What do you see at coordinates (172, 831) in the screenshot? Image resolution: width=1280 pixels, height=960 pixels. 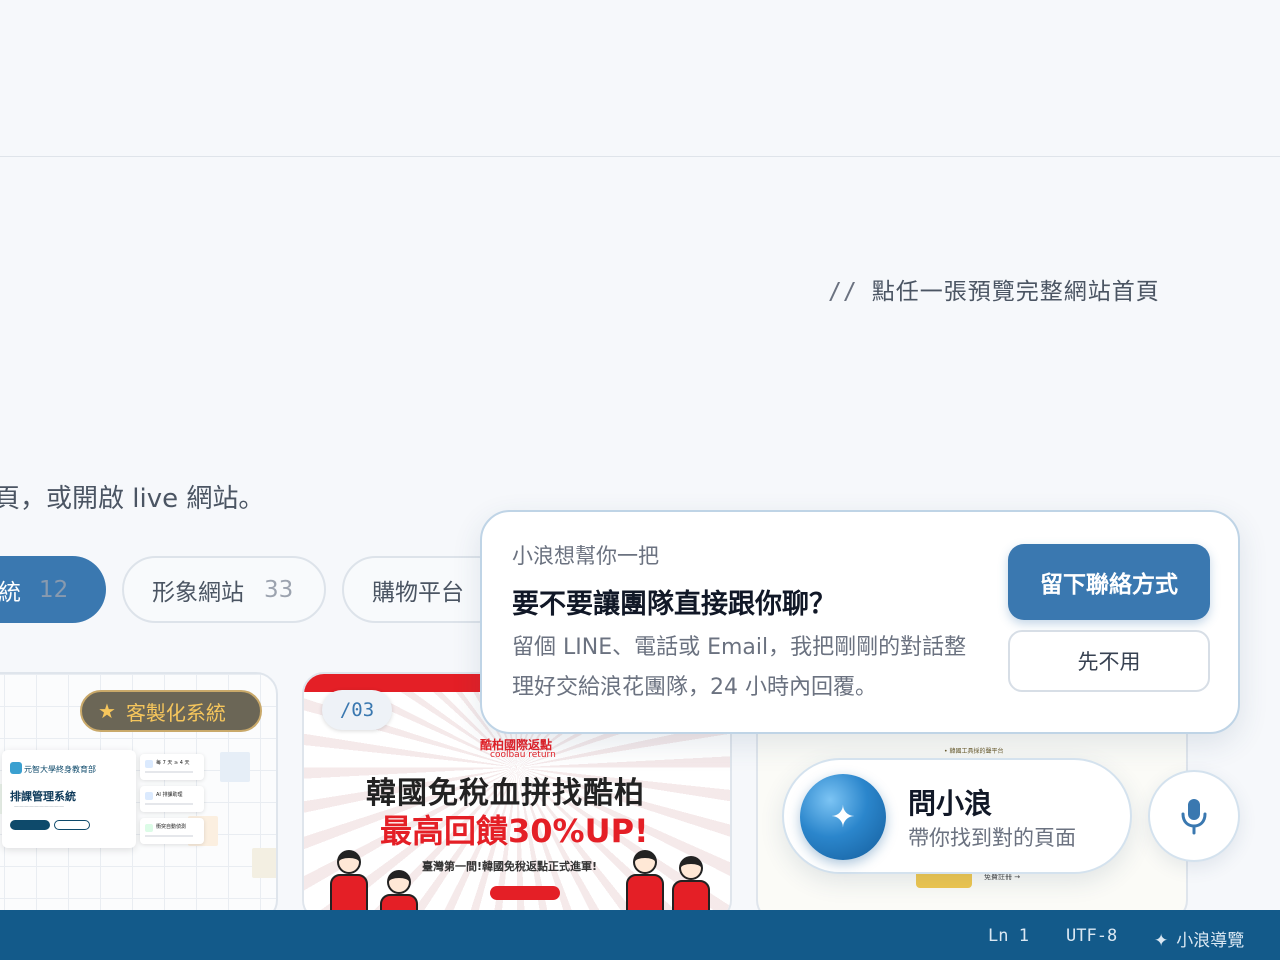 I see `preview-list-item: 衝突自動偵測` at bounding box center [172, 831].